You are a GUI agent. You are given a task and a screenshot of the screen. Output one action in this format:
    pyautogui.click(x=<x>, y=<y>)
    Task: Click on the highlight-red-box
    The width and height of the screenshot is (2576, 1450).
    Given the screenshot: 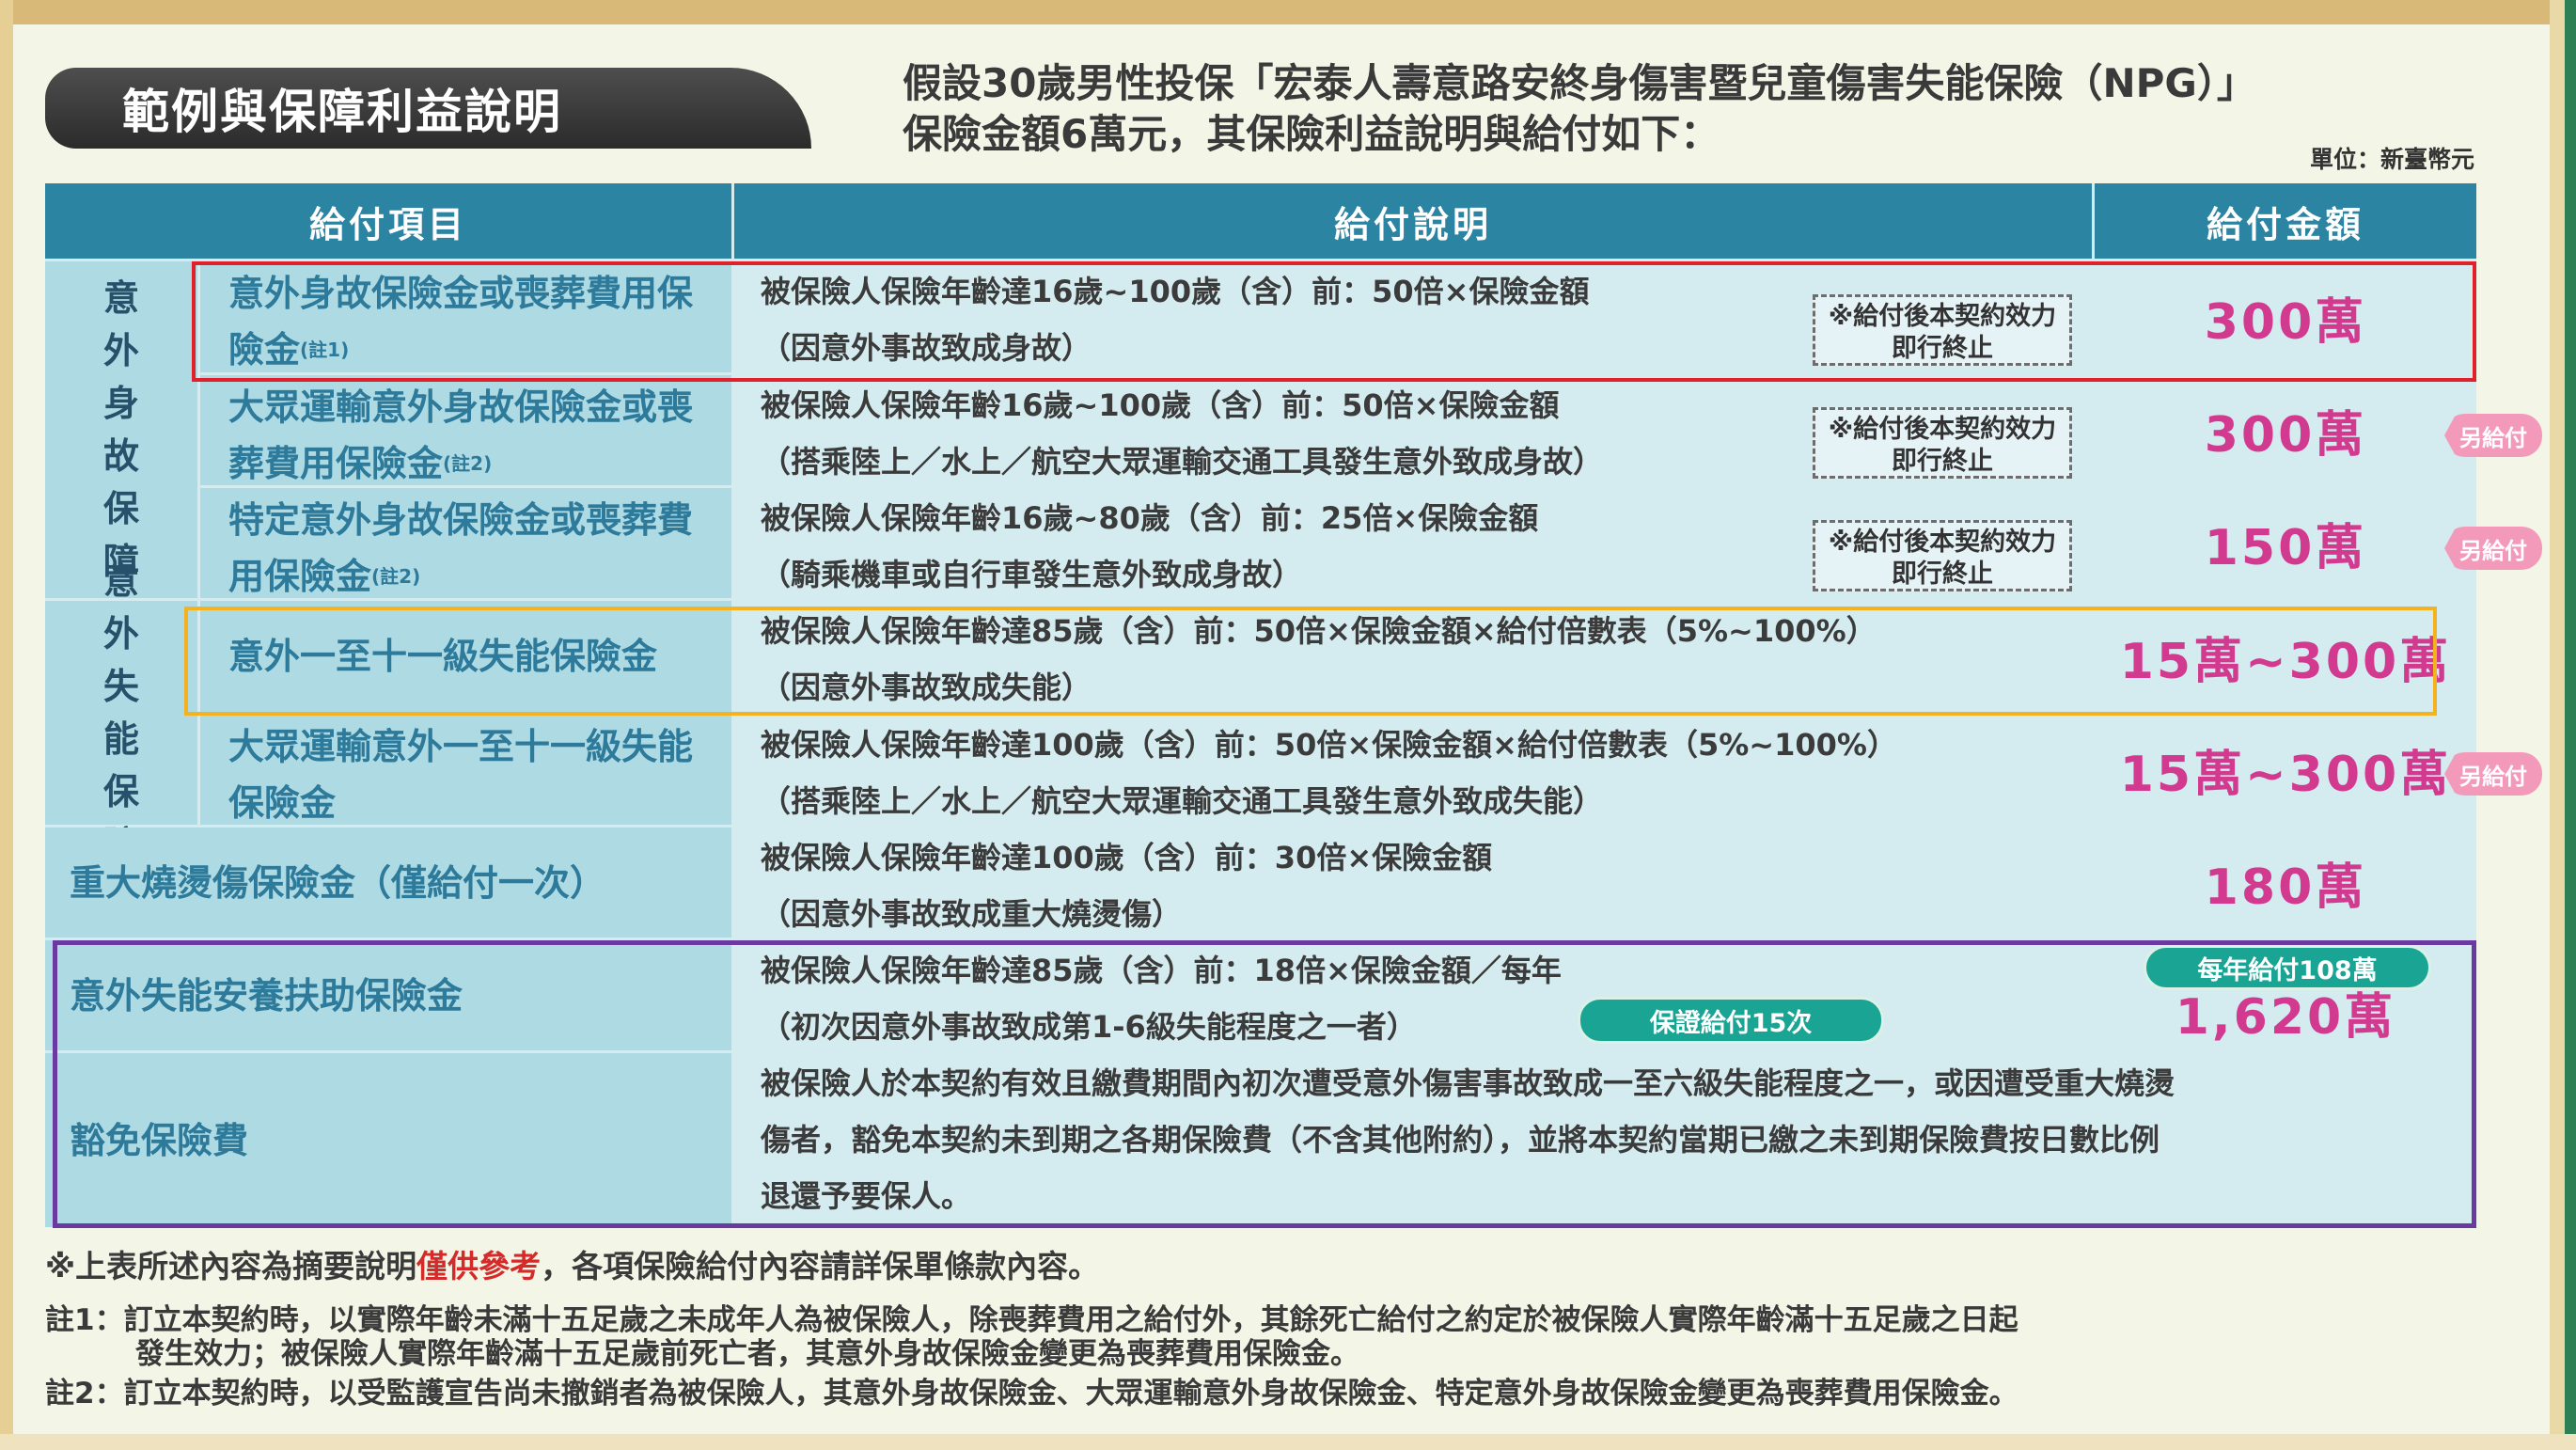 What is the action you would take?
    pyautogui.click(x=1334, y=321)
    